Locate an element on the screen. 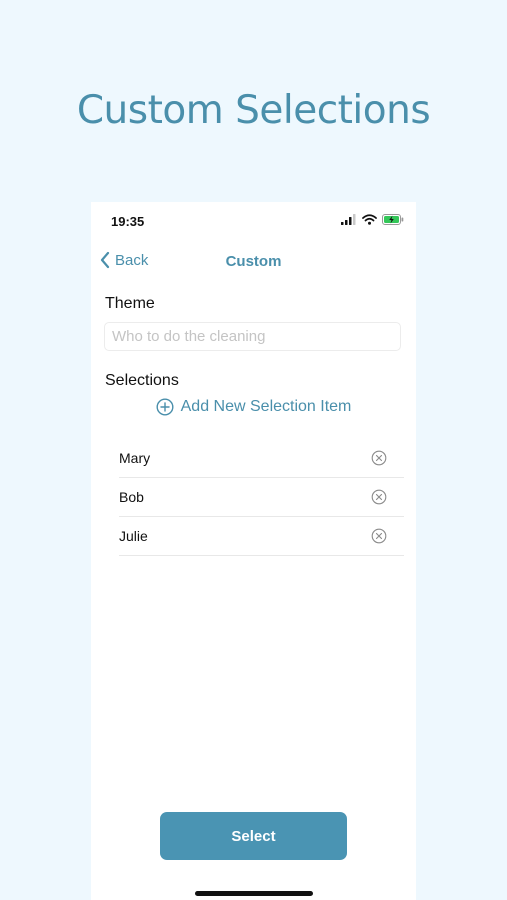  wifi-icon is located at coordinates (369, 219).